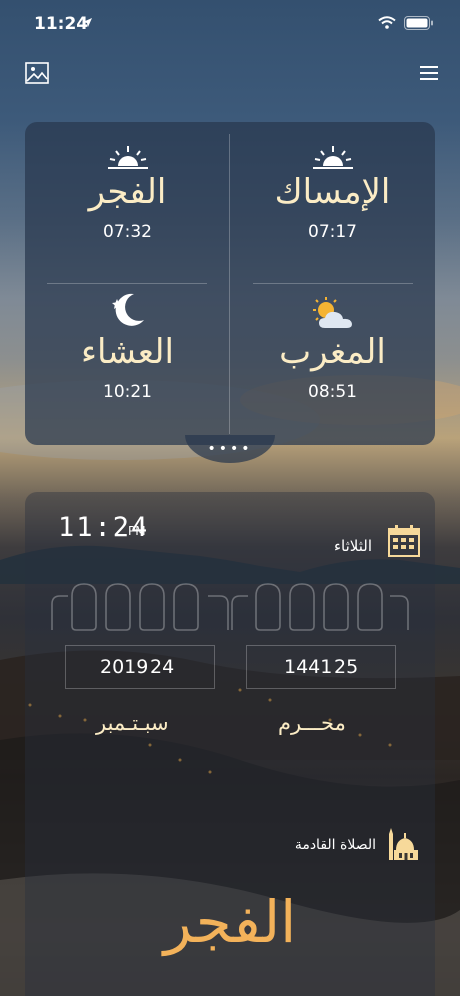 The height and width of the screenshot is (996, 460). What do you see at coordinates (332, 392) in the screenshot?
I see `prayer-time: 08:51` at bounding box center [332, 392].